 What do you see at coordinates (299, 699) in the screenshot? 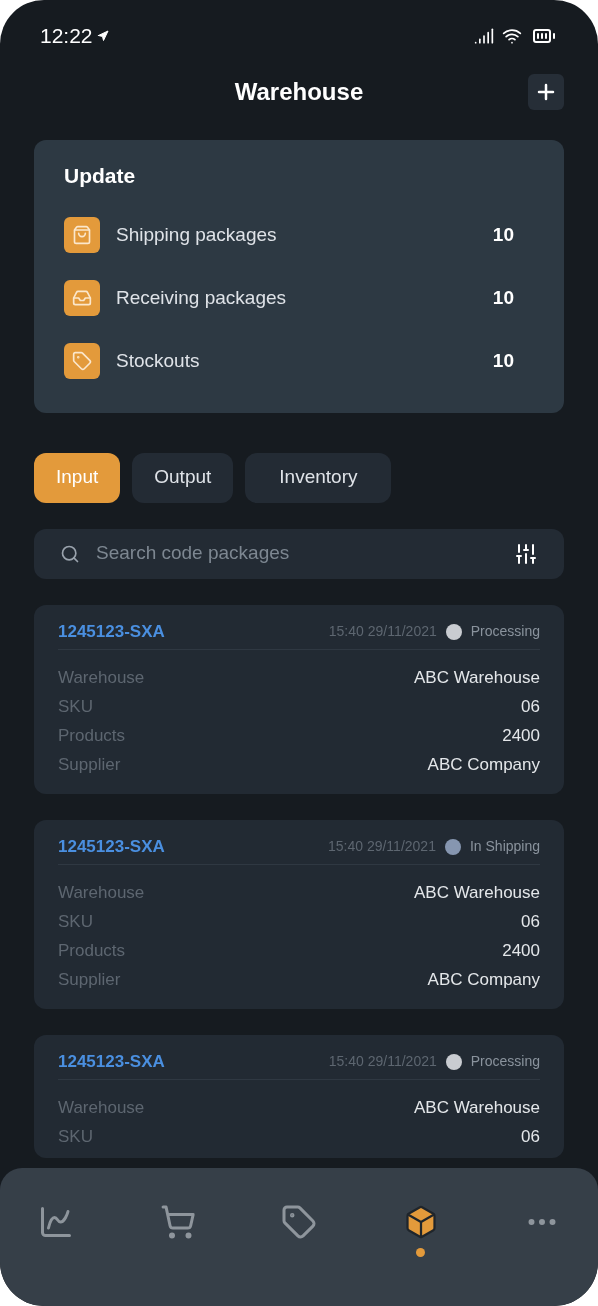
I see `order-card: 1245123-SXA 15:40 29/11/2021 Processing Warehouse ABC Warehouse SKU 06 Products 2400 Supplier ABC Company` at bounding box center [299, 699].